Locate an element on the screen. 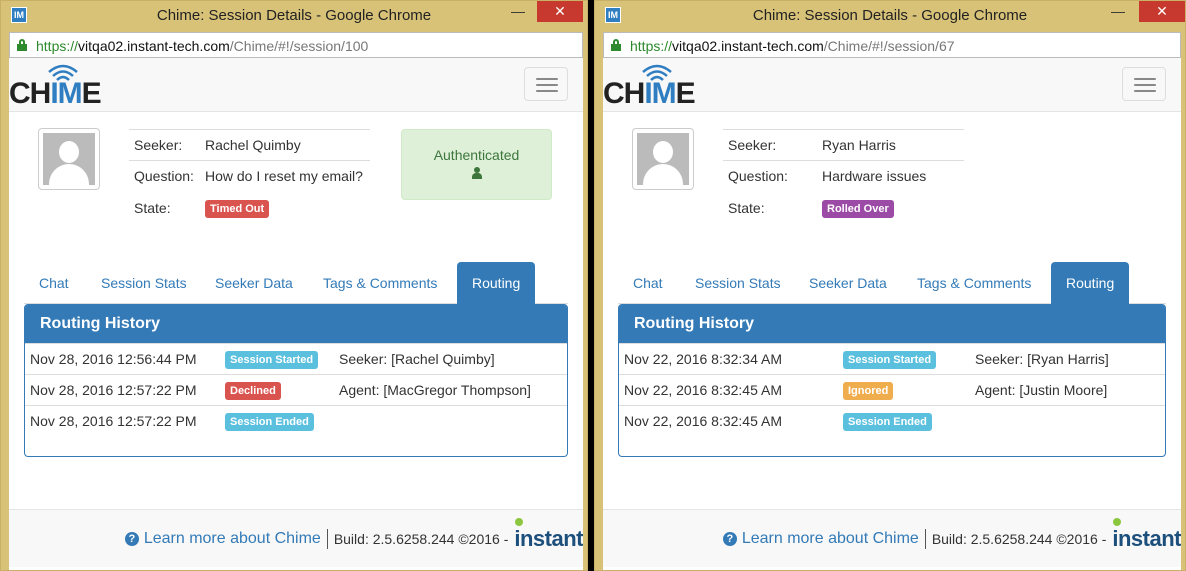  seeker-value: Rachel Quimby is located at coordinates (285, 145).